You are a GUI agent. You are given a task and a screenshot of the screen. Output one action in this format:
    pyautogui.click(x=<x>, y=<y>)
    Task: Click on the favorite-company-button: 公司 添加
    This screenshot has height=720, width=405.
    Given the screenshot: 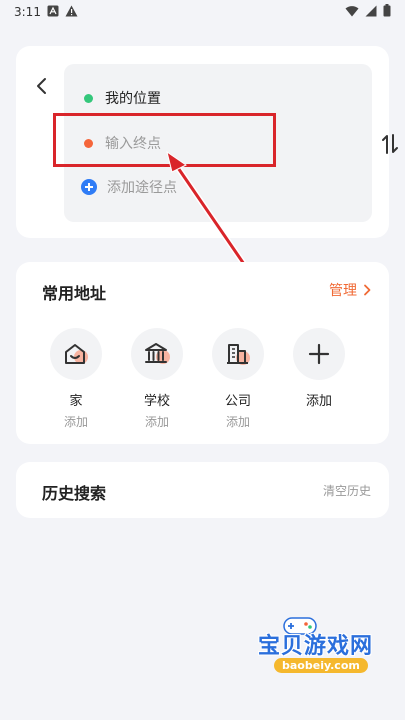 What is the action you would take?
    pyautogui.click(x=238, y=379)
    